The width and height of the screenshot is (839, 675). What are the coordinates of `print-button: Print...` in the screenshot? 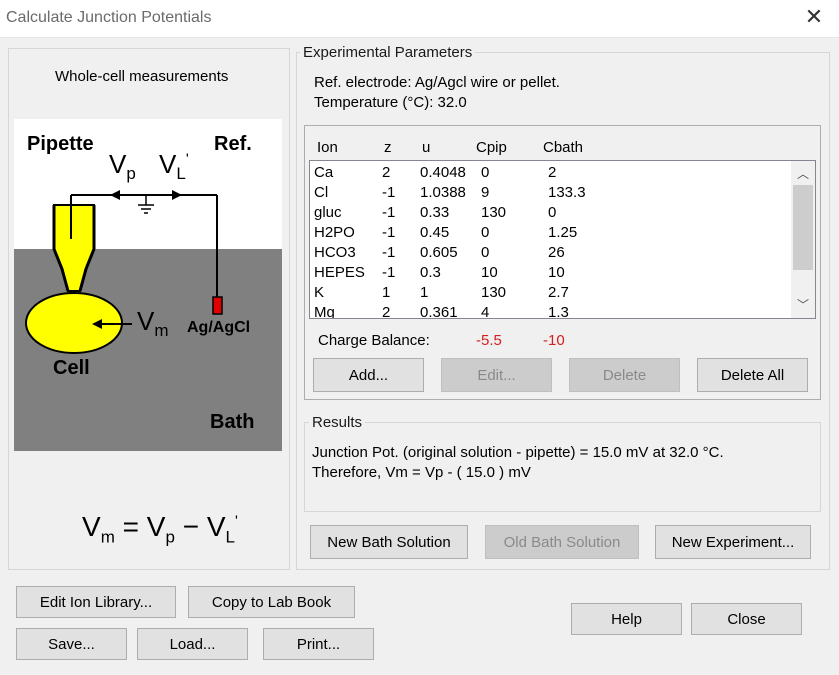 It's located at (318, 644).